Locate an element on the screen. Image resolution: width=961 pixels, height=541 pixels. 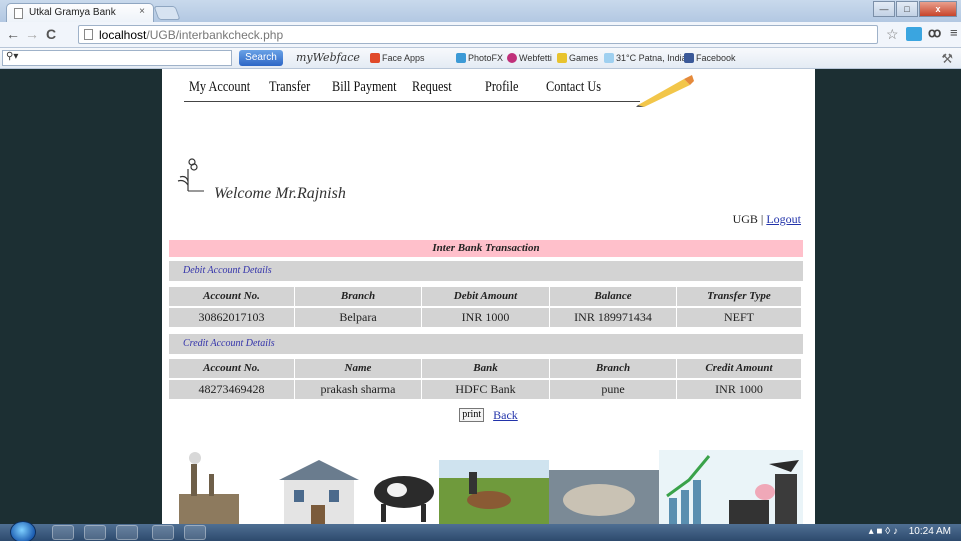
toolbar-item-face-apps: Face Apps is located at coordinates (397, 58).